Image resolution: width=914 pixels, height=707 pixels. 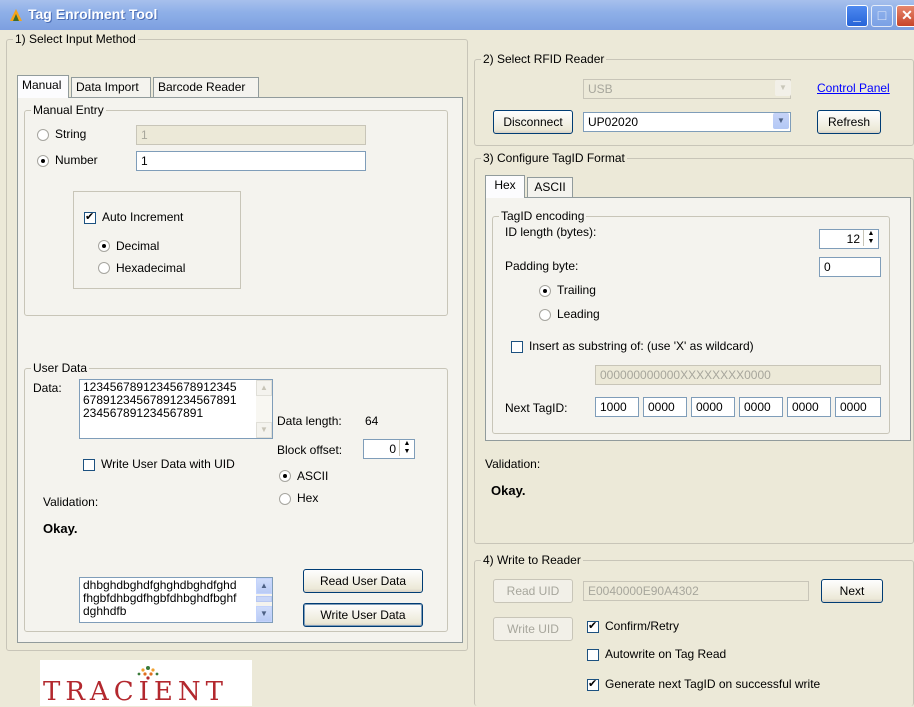 What do you see at coordinates (313, 476) in the screenshot?
I see `ascii-label: ASCII` at bounding box center [313, 476].